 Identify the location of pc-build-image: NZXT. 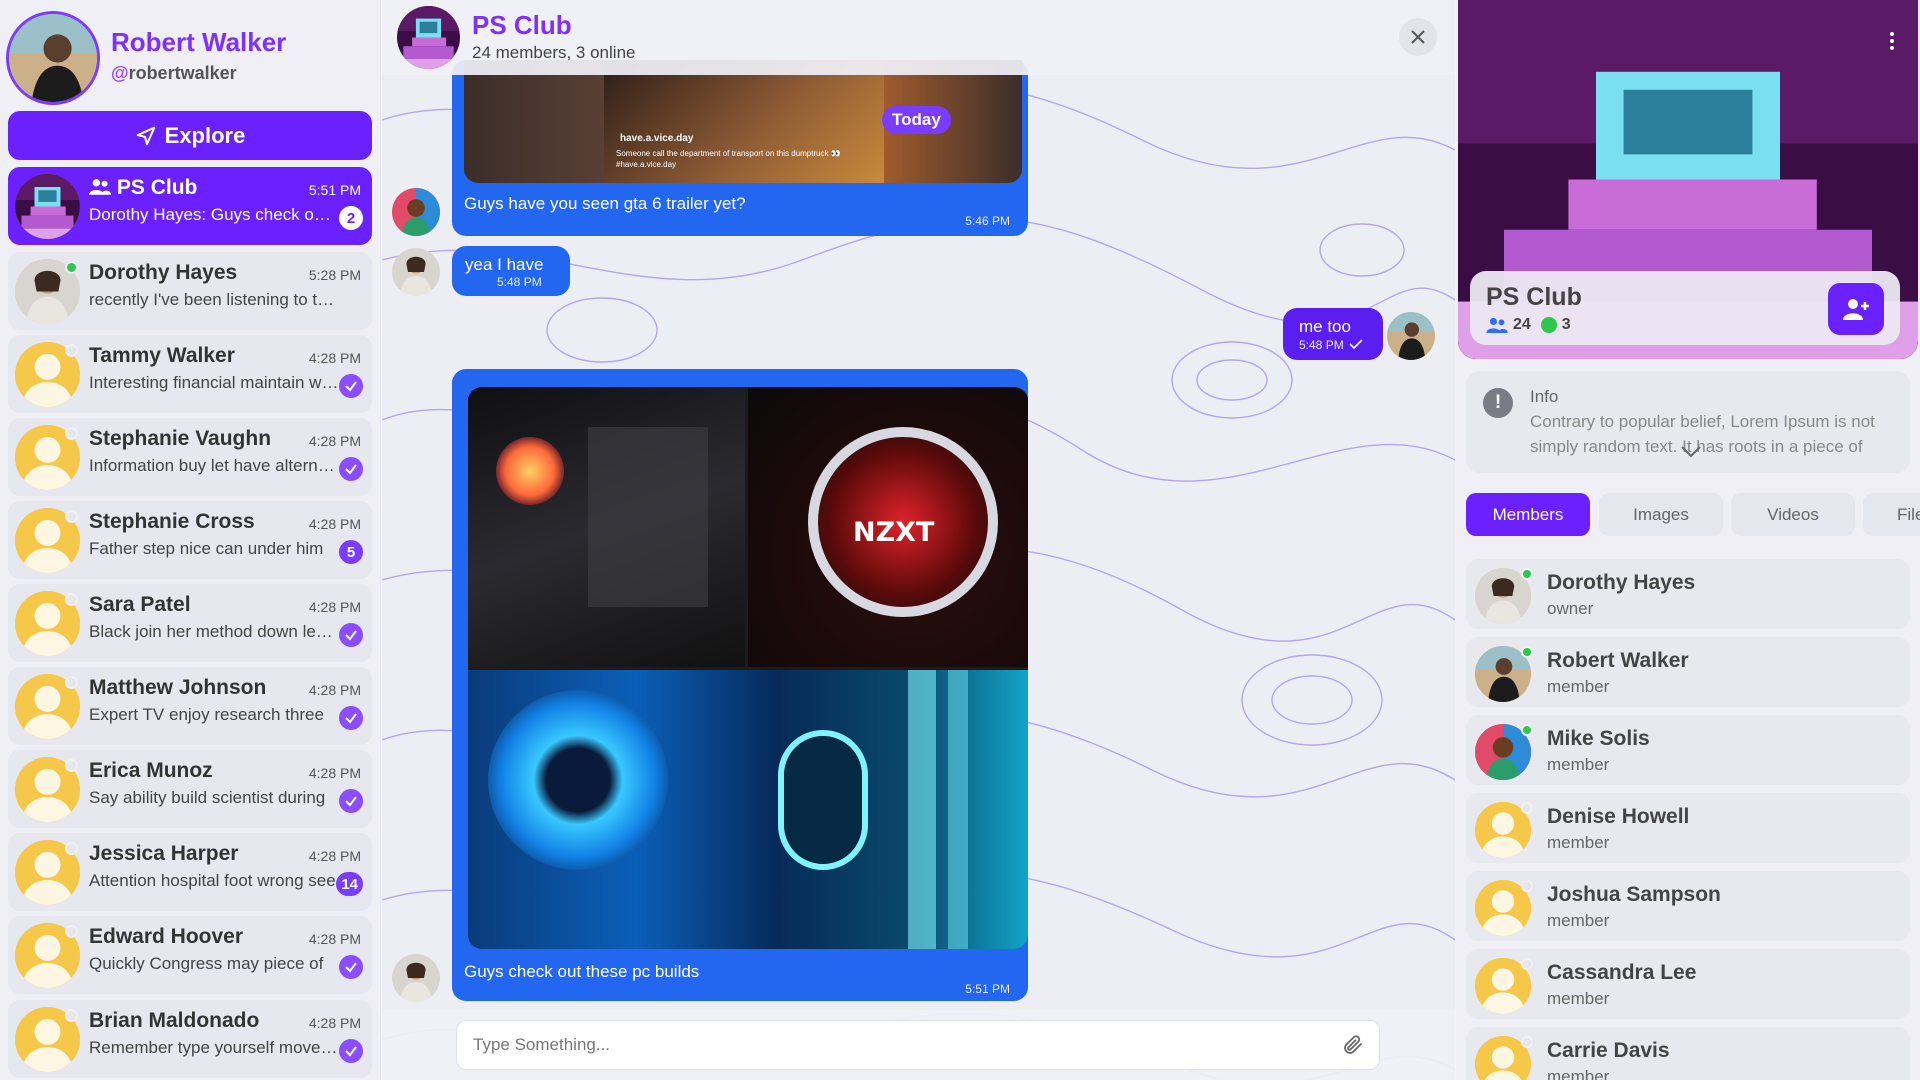
(888, 527).